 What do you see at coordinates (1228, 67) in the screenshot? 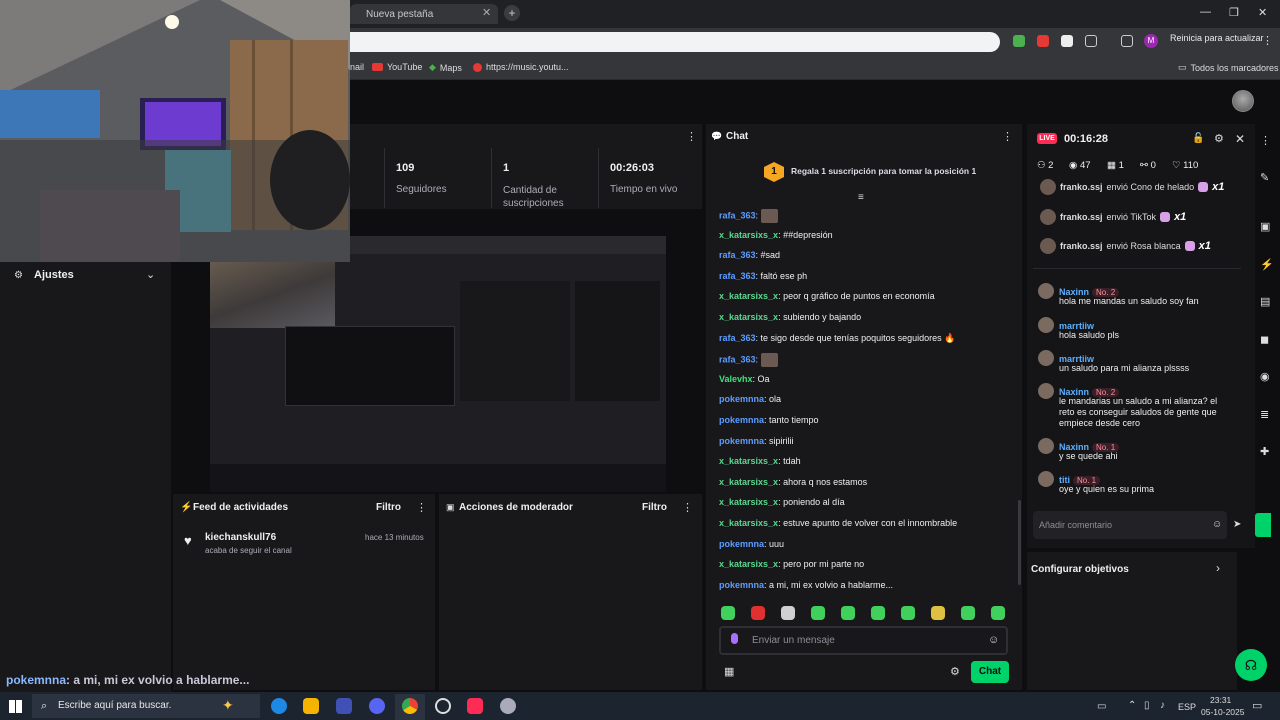
I see `all-bookmarks: ▭ Todos los marcadores` at bounding box center [1228, 67].